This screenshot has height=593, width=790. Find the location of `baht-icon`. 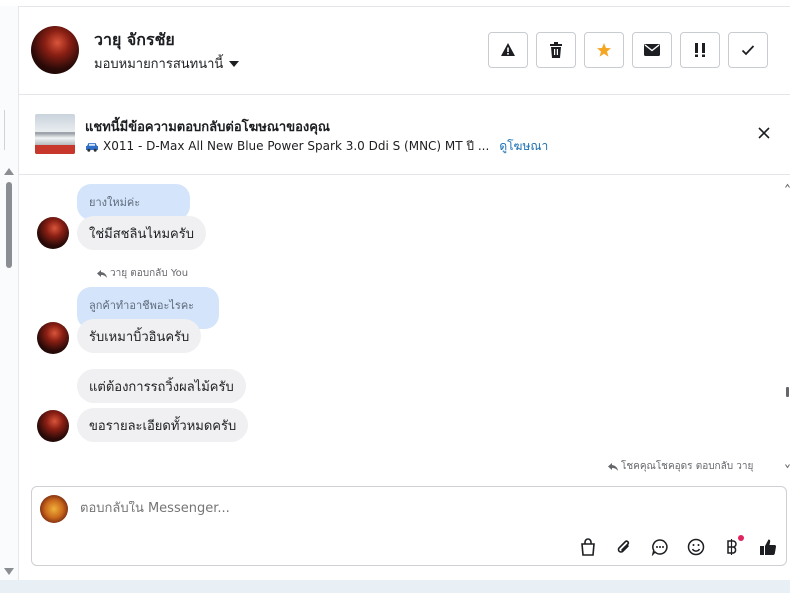

baht-icon is located at coordinates (732, 547).